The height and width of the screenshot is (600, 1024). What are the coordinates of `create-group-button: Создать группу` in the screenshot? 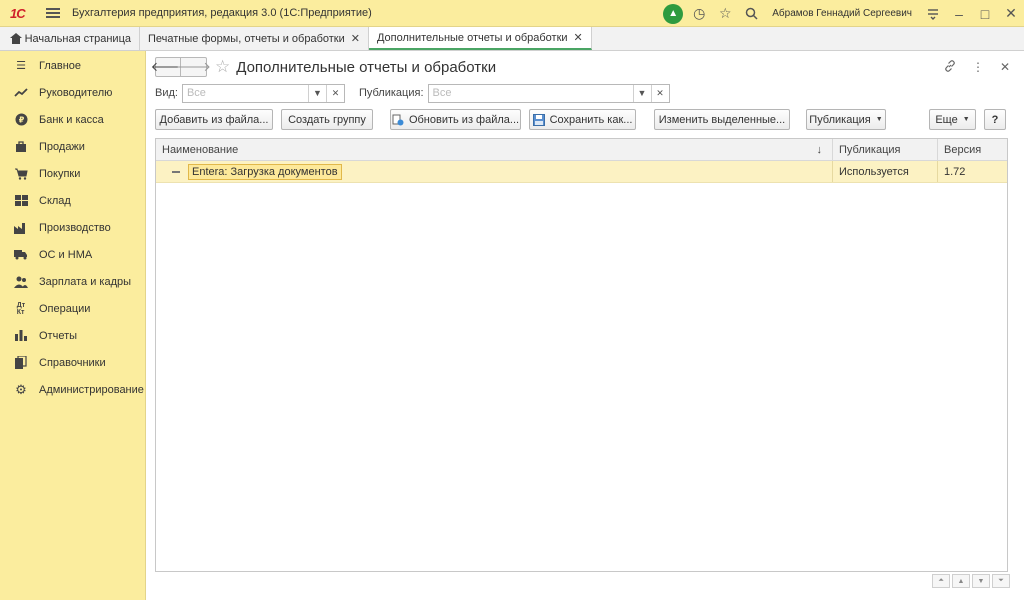 It's located at (327, 119).